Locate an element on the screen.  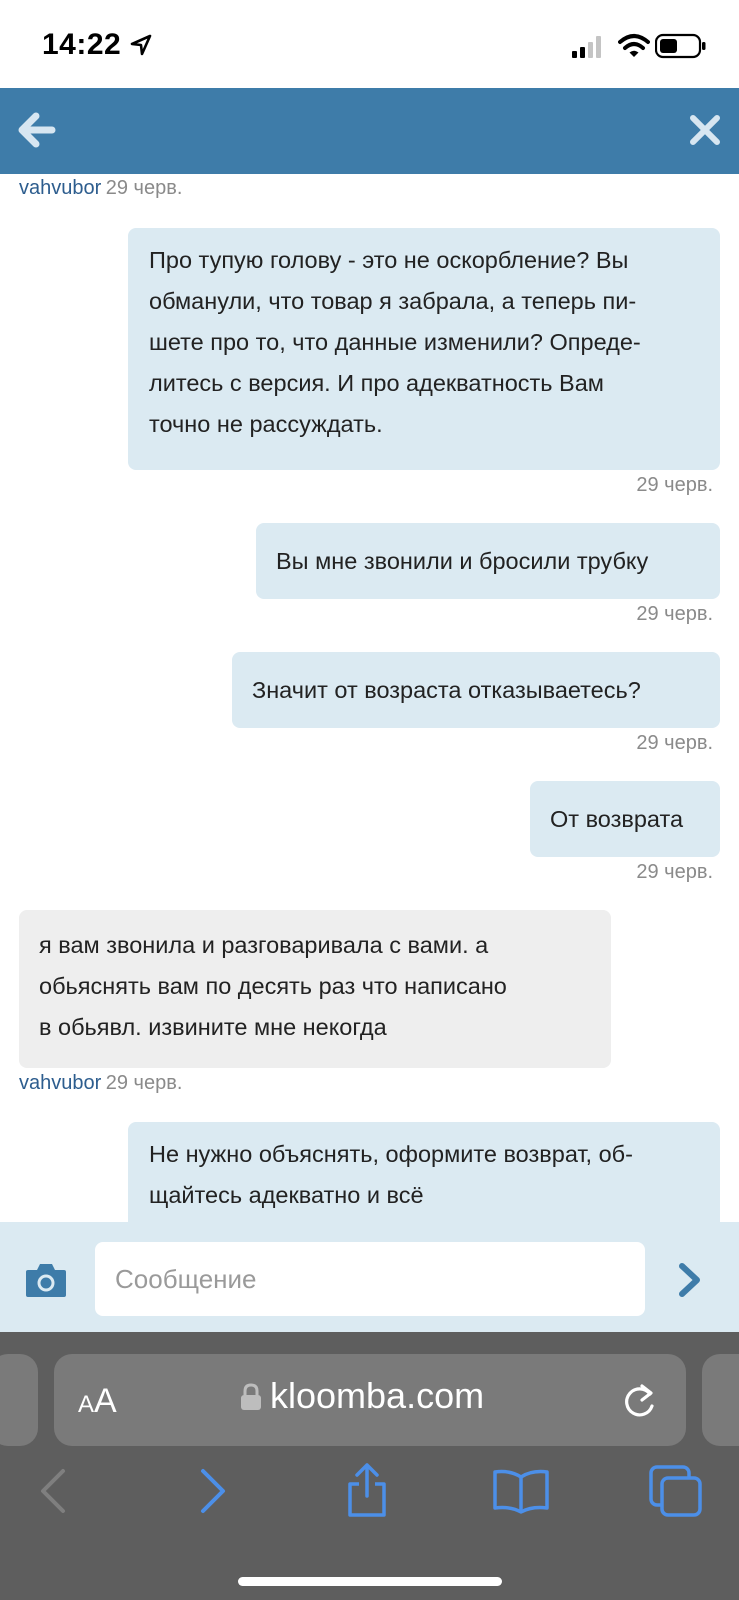
message-line: я вам звонила и разговаривала с вами. а is located at coordinates (264, 945).